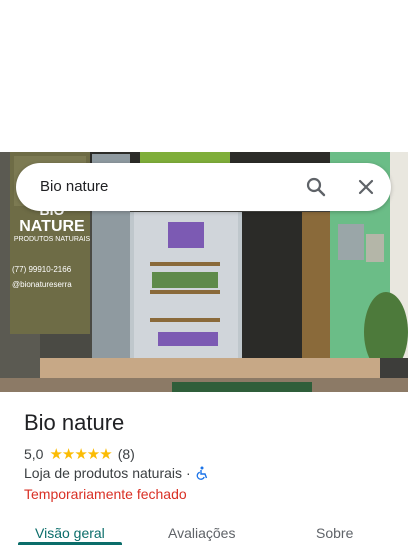  What do you see at coordinates (334, 533) in the screenshot?
I see `tab-about: Sobre` at bounding box center [334, 533].